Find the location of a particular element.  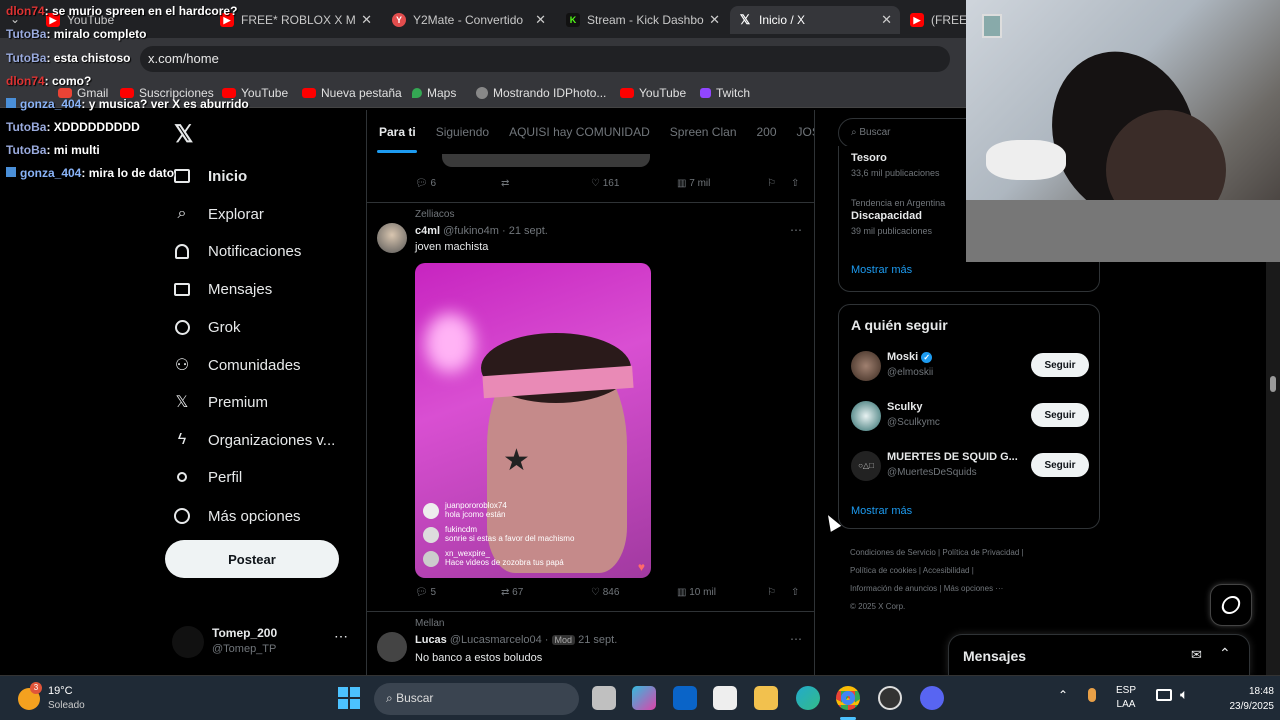

new-message-icon: ✉ is located at coordinates (1196, 655).